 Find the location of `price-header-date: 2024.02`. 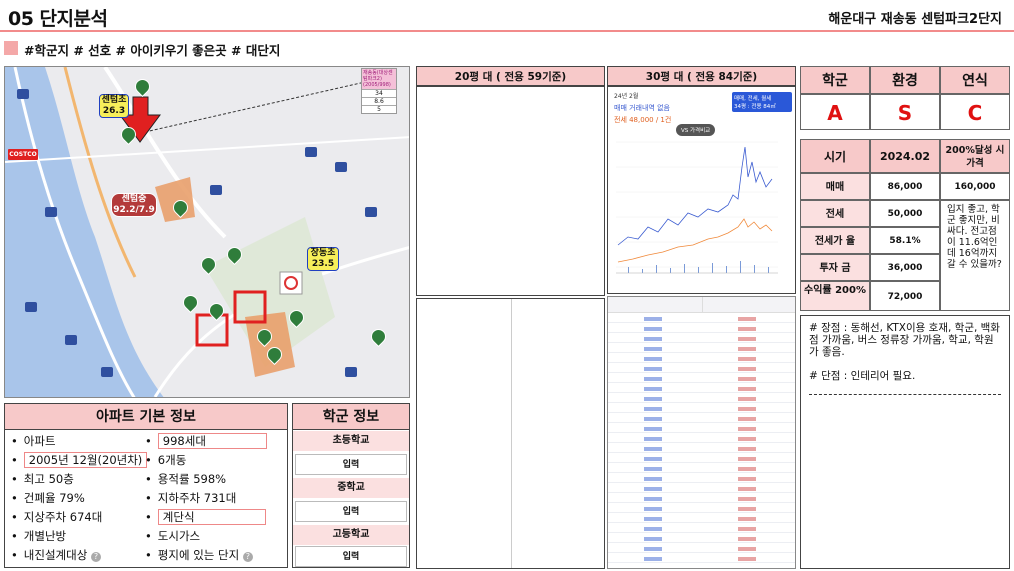

price-header-date: 2024.02 is located at coordinates (905, 156).